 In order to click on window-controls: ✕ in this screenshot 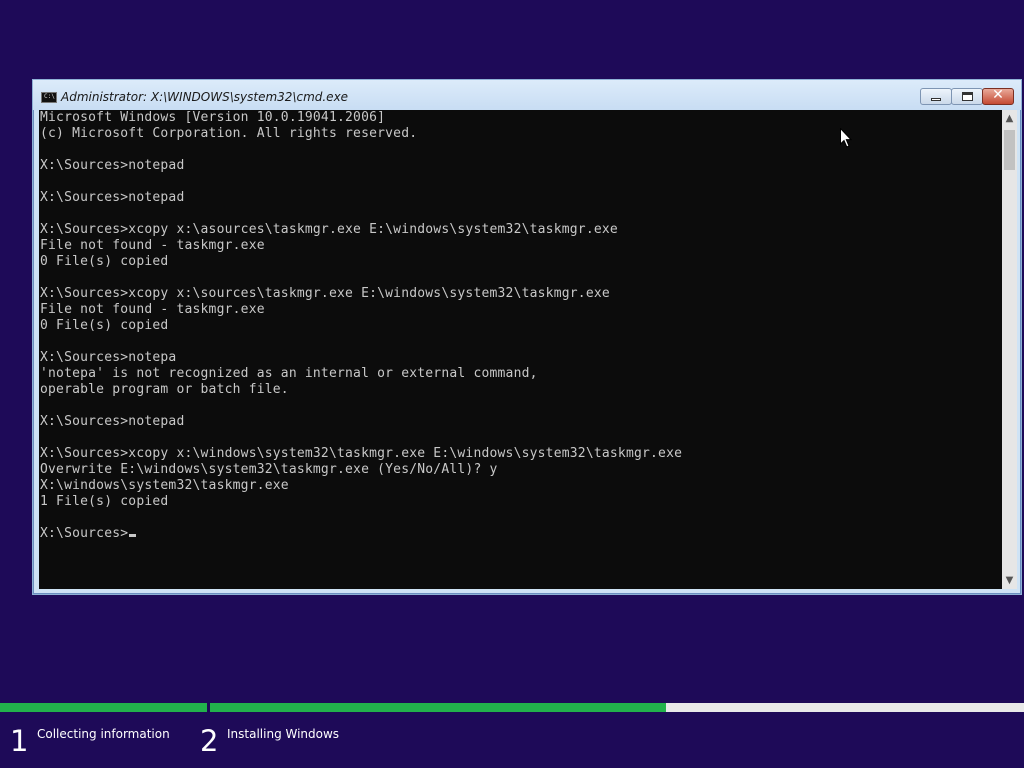, I will do `click(967, 96)`.